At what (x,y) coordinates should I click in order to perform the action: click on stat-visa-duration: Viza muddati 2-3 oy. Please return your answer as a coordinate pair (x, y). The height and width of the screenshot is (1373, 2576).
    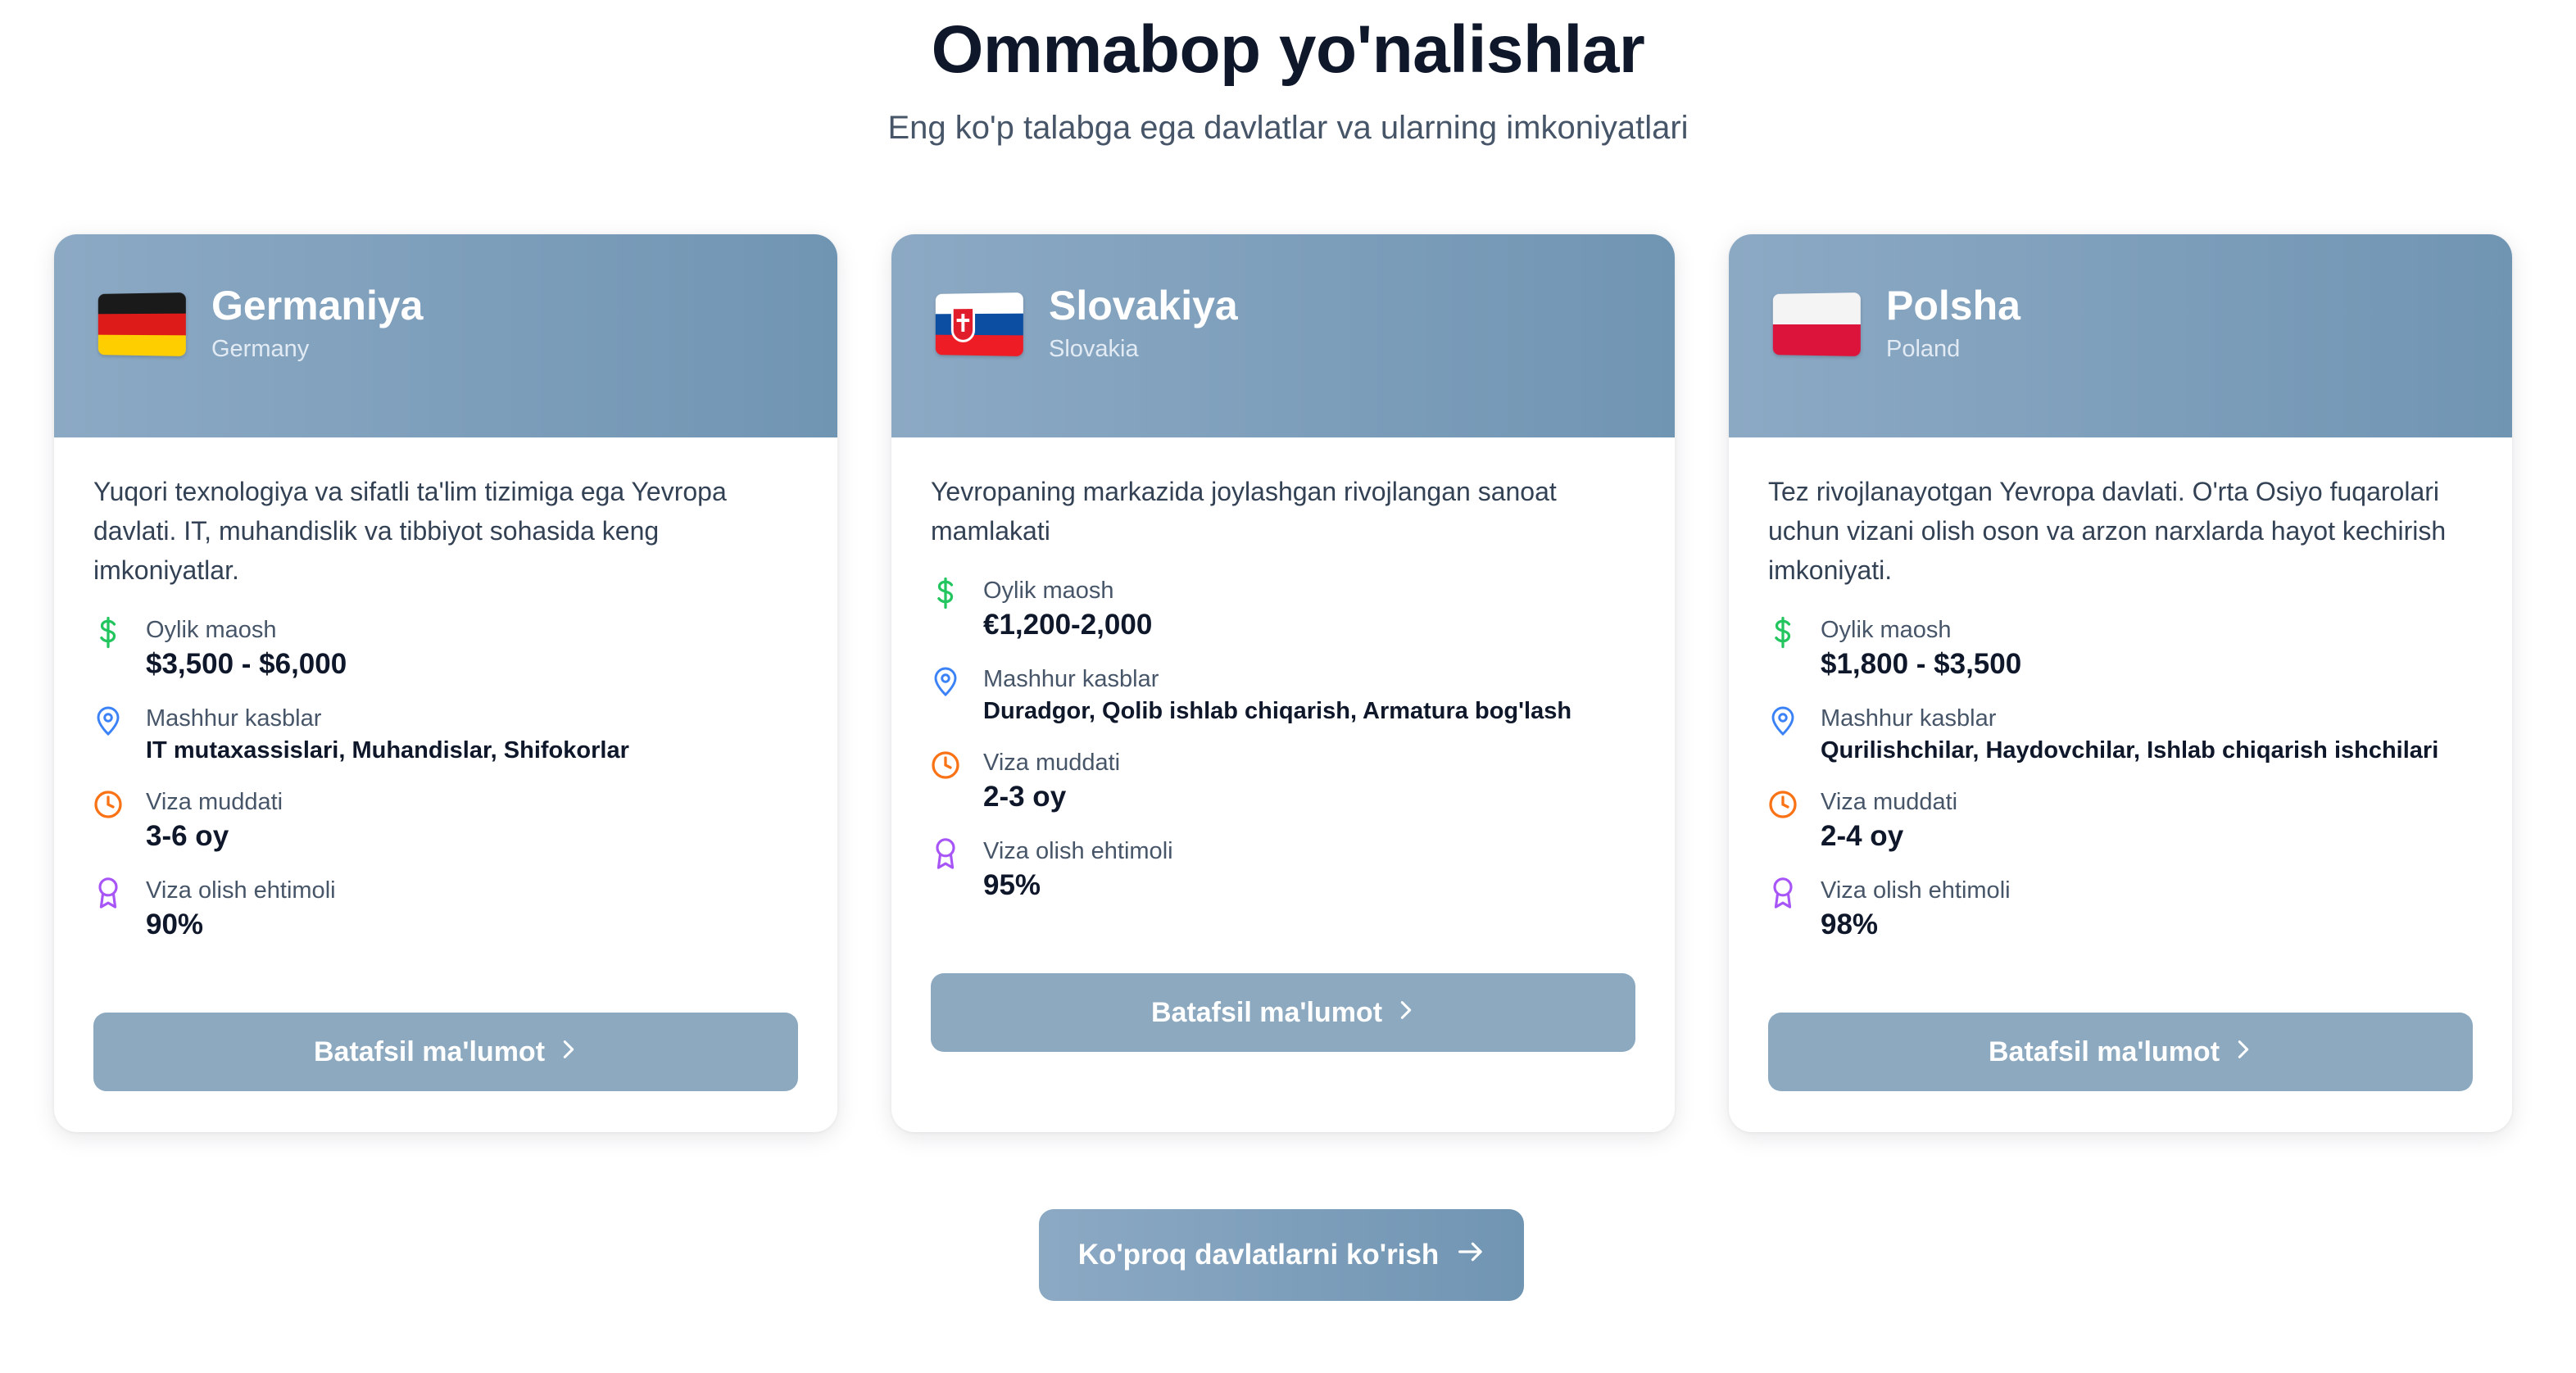
    Looking at the image, I should click on (1287, 781).